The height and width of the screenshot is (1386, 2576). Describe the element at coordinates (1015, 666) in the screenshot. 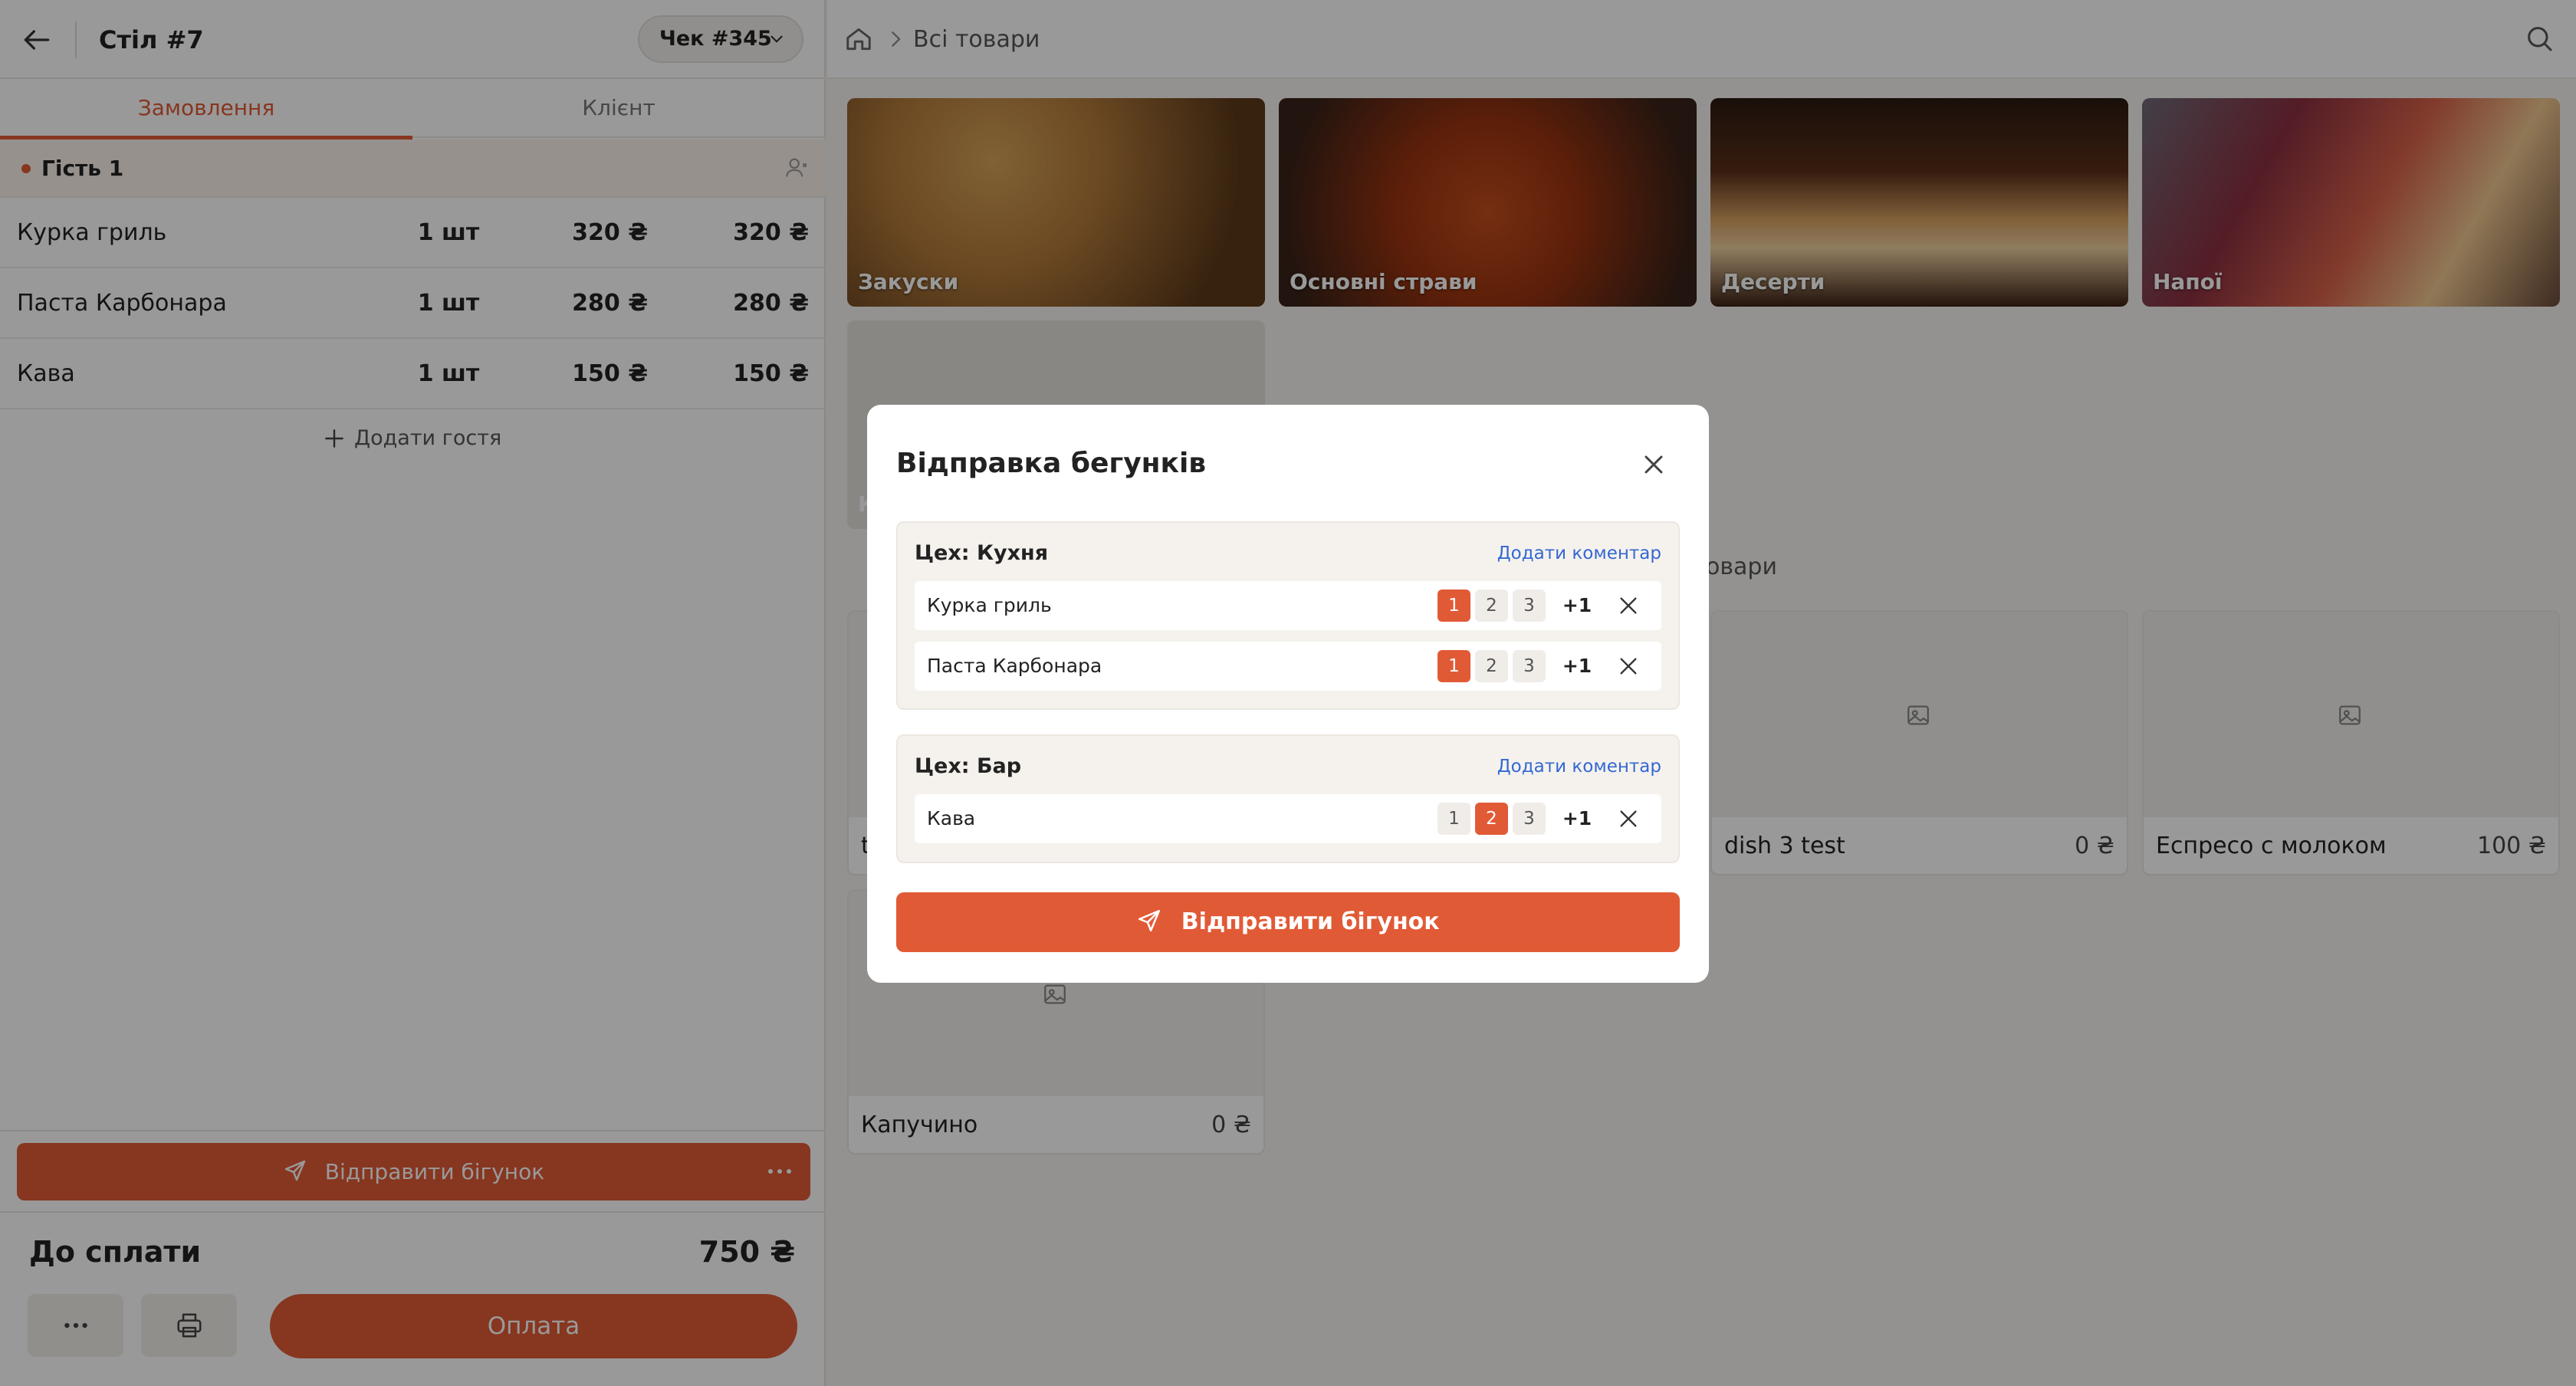

I see `ticket-item-name: Паста Карбонара` at that location.